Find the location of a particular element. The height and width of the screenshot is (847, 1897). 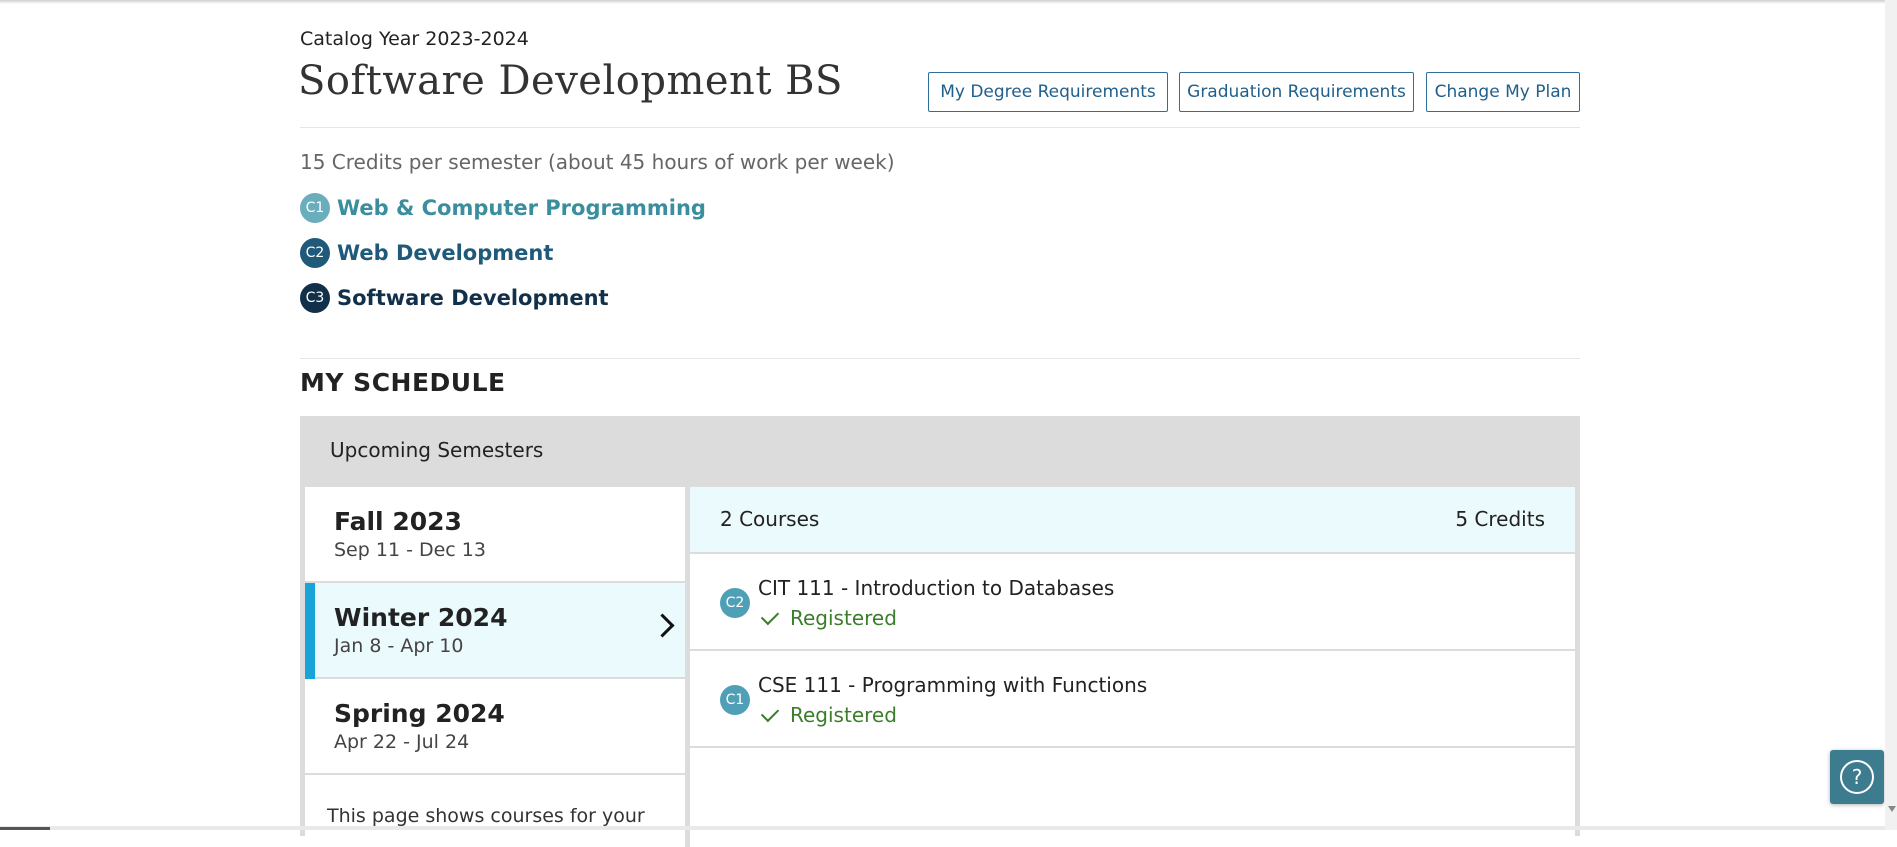

c1-badge: C1 is located at coordinates (315, 208).